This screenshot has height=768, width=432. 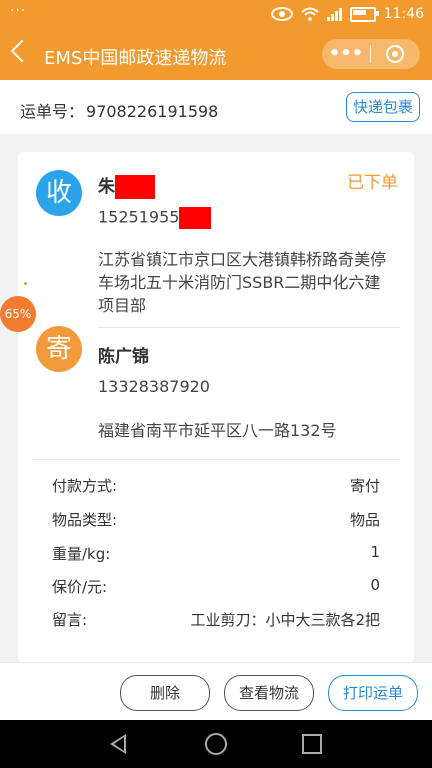 I want to click on battery-icon, so click(x=364, y=14).